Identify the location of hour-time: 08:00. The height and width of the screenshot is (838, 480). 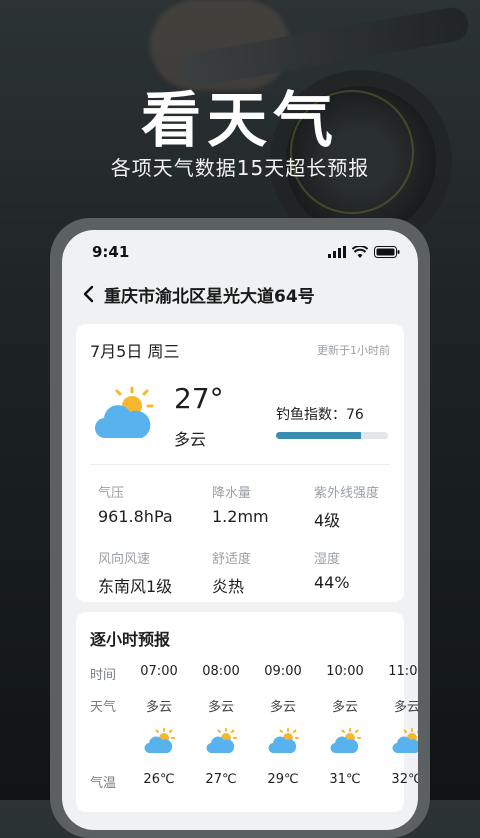
(221, 671).